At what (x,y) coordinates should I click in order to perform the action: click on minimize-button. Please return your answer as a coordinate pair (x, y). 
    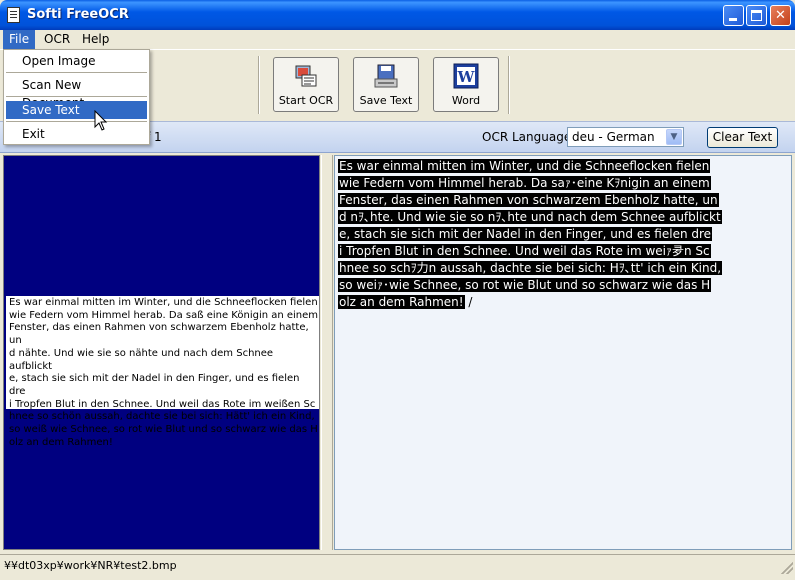
    Looking at the image, I should click on (733, 15).